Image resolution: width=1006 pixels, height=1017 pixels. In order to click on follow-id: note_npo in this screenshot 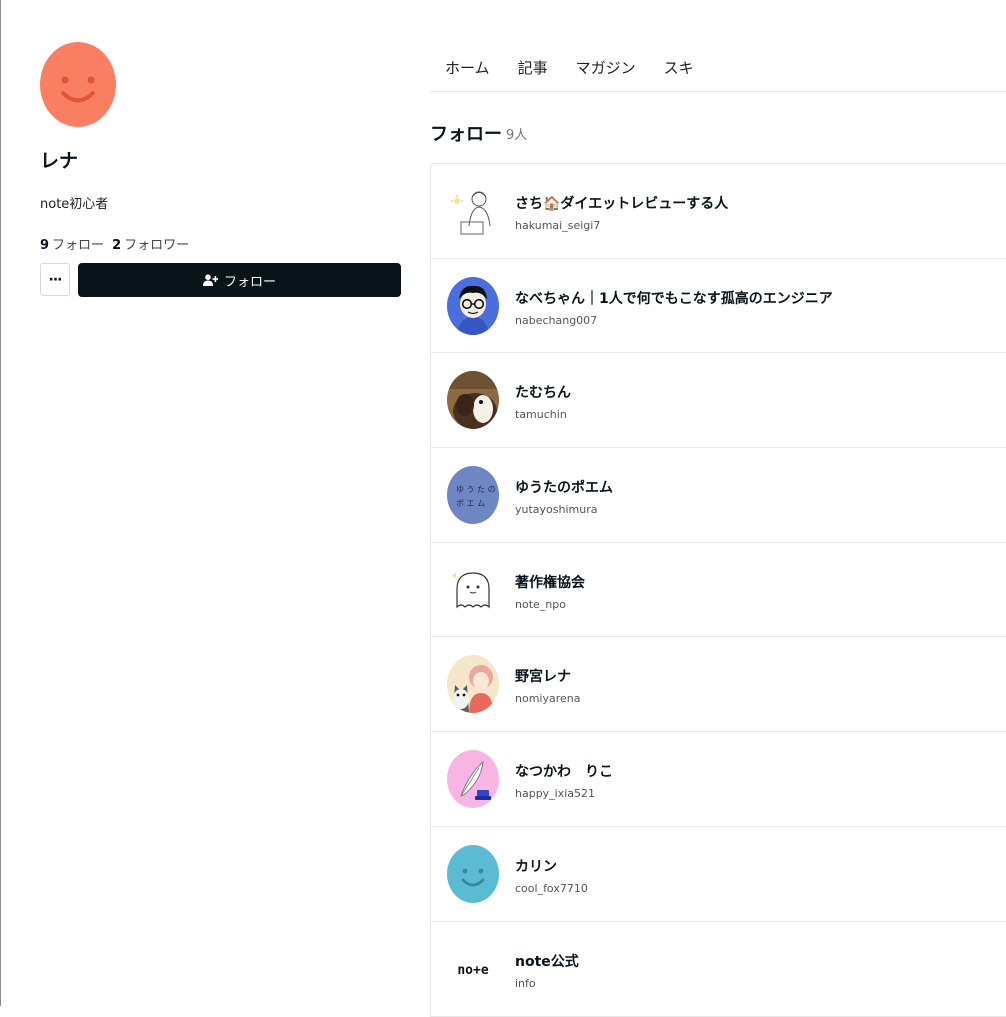, I will do `click(540, 604)`.